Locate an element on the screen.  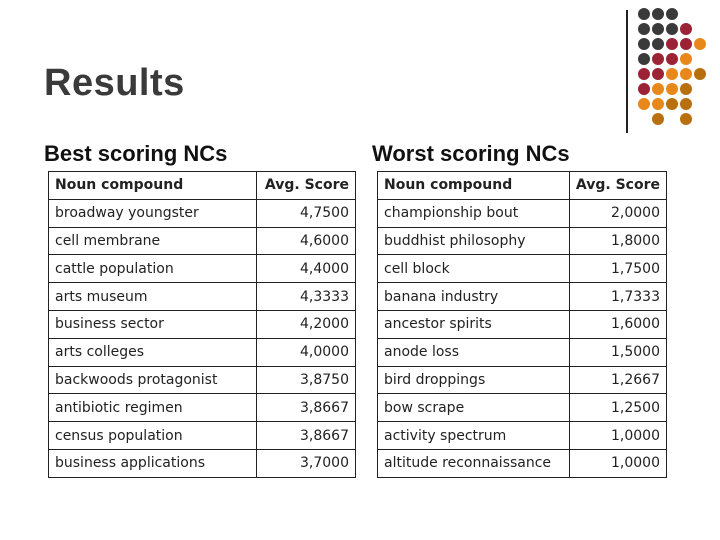
noun-compound-cell: ancestor spirits is located at coordinates (473, 324).